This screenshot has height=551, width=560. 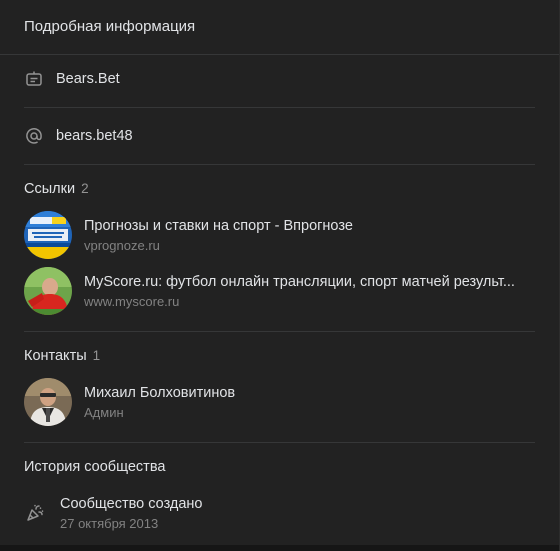 I want to click on links-section-title: Ссылки 2, so click(x=56, y=189).